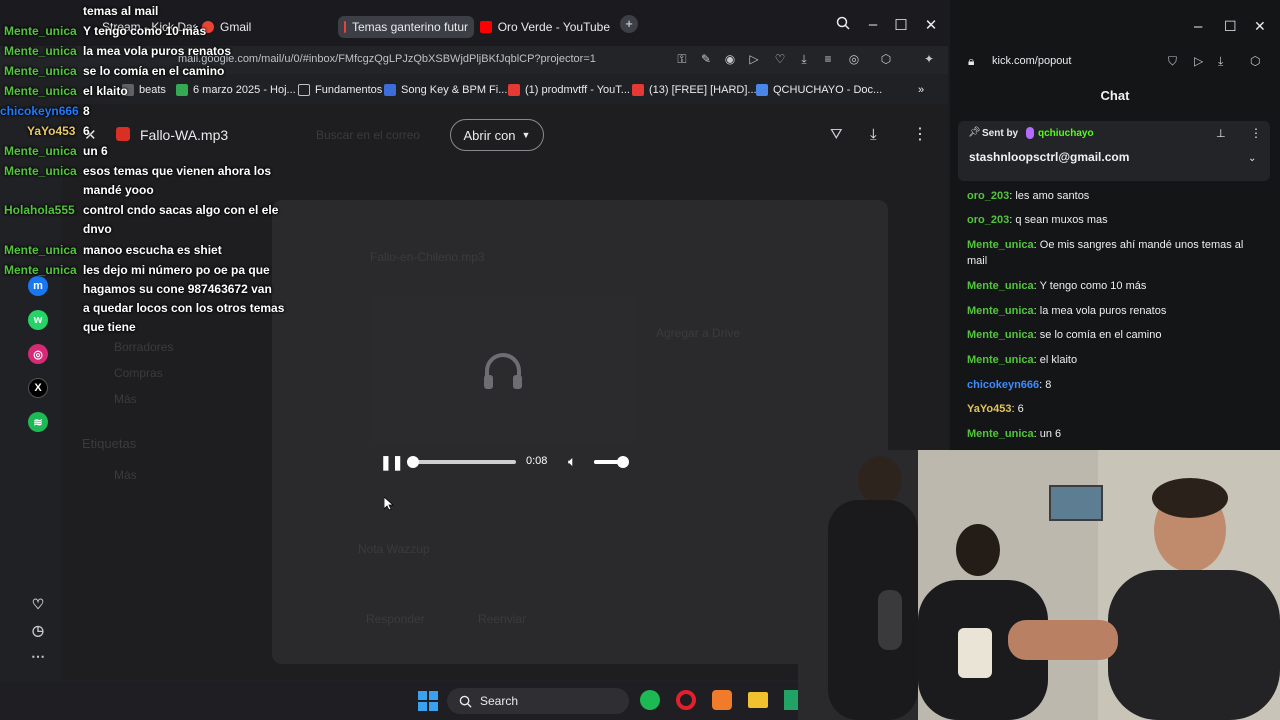 Image resolution: width=1280 pixels, height=720 pixels. Describe the element at coordinates (125, 399) in the screenshot. I see `dim-more: Más` at that location.